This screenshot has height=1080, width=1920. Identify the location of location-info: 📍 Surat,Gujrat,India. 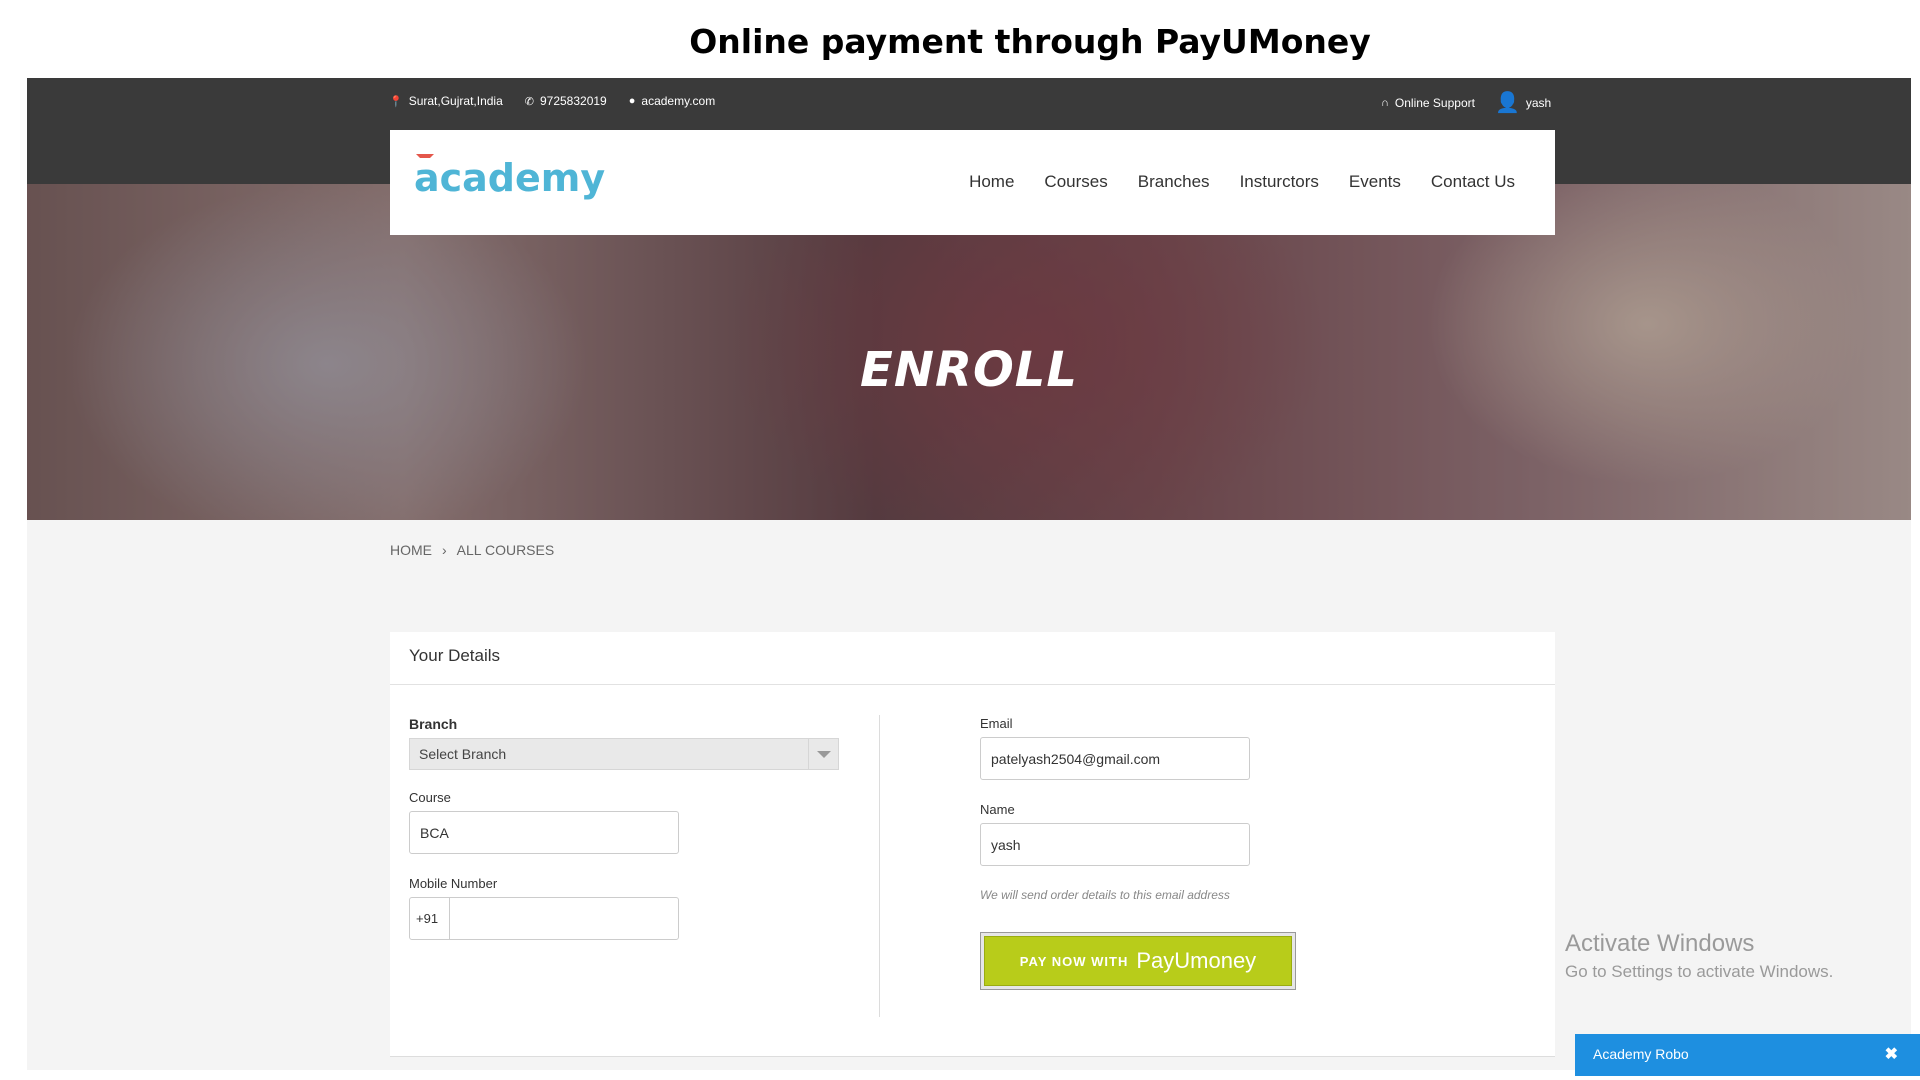
(446, 101).